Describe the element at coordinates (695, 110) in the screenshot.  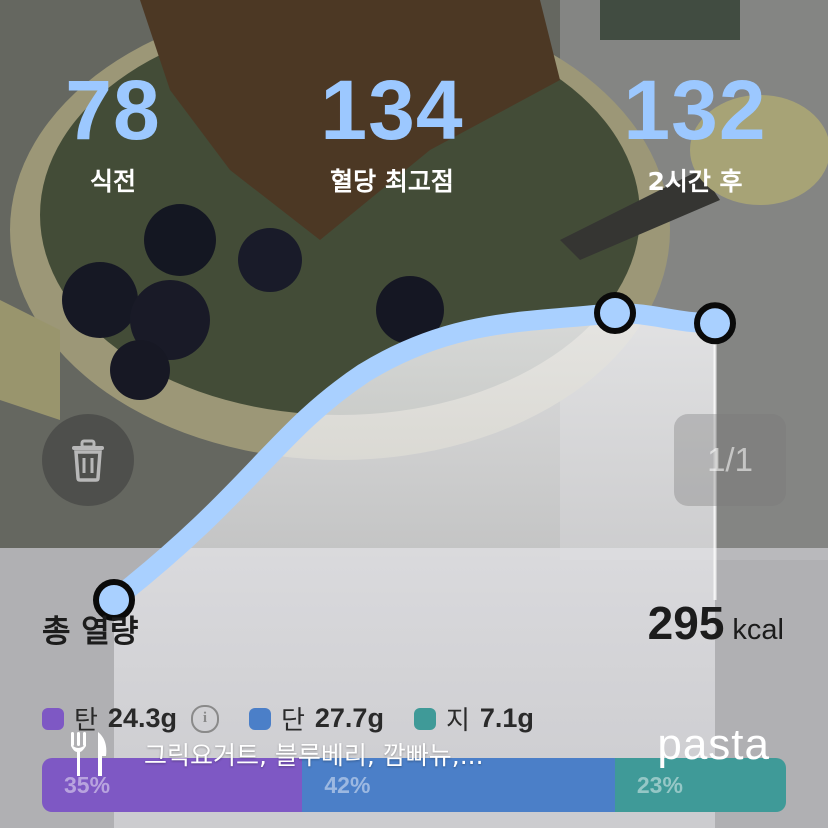
I see `stat-after-2h-value: 132` at that location.